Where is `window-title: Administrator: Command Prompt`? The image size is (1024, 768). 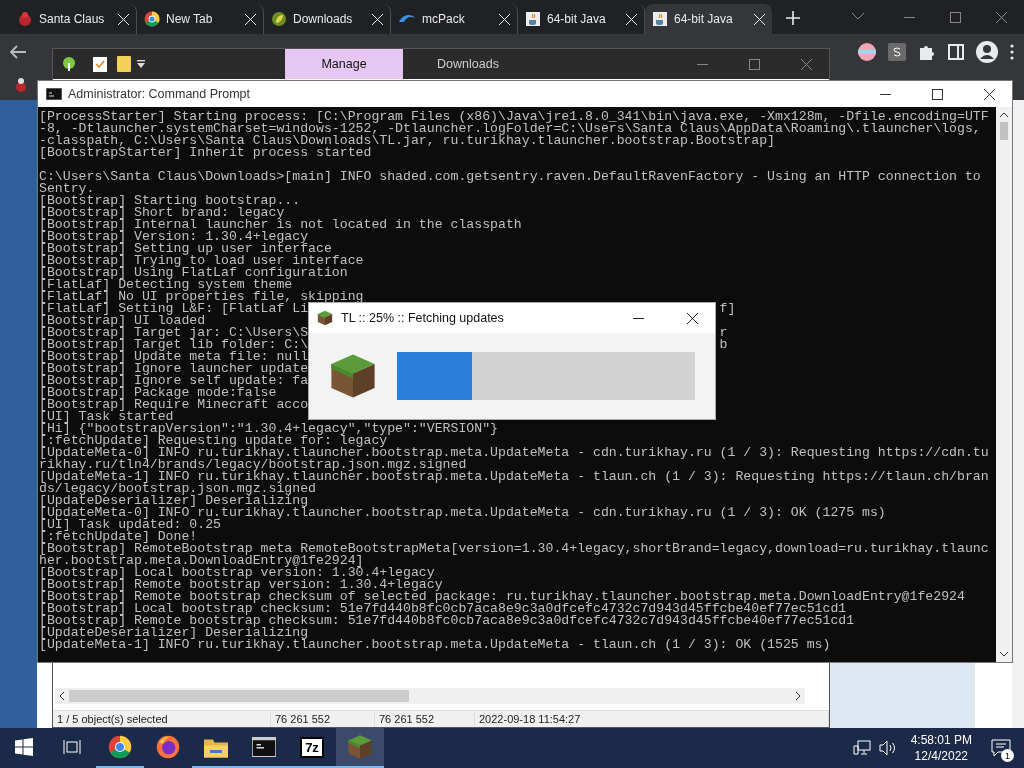 window-title: Administrator: Command Prompt is located at coordinates (159, 94).